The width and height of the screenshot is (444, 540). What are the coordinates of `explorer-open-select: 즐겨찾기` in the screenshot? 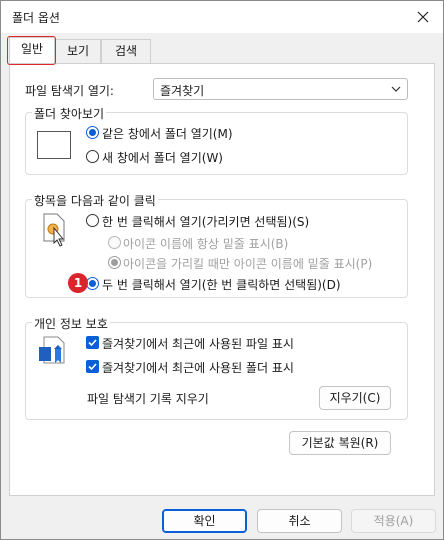 It's located at (280, 89).